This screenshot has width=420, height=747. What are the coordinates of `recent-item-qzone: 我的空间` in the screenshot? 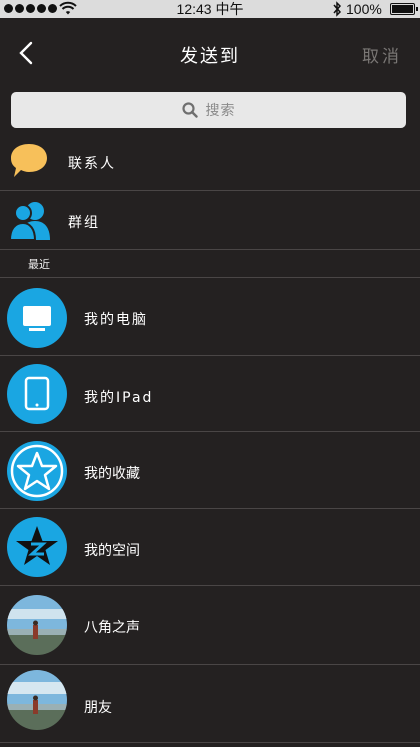 It's located at (210, 547).